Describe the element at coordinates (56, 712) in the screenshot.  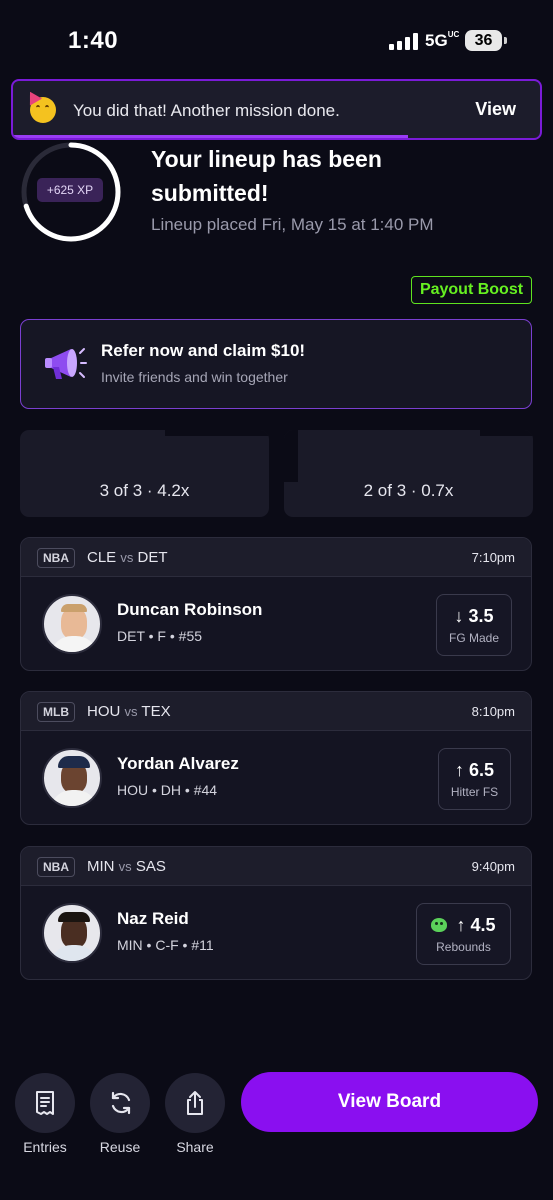
I see `league-badge: MLB` at that location.